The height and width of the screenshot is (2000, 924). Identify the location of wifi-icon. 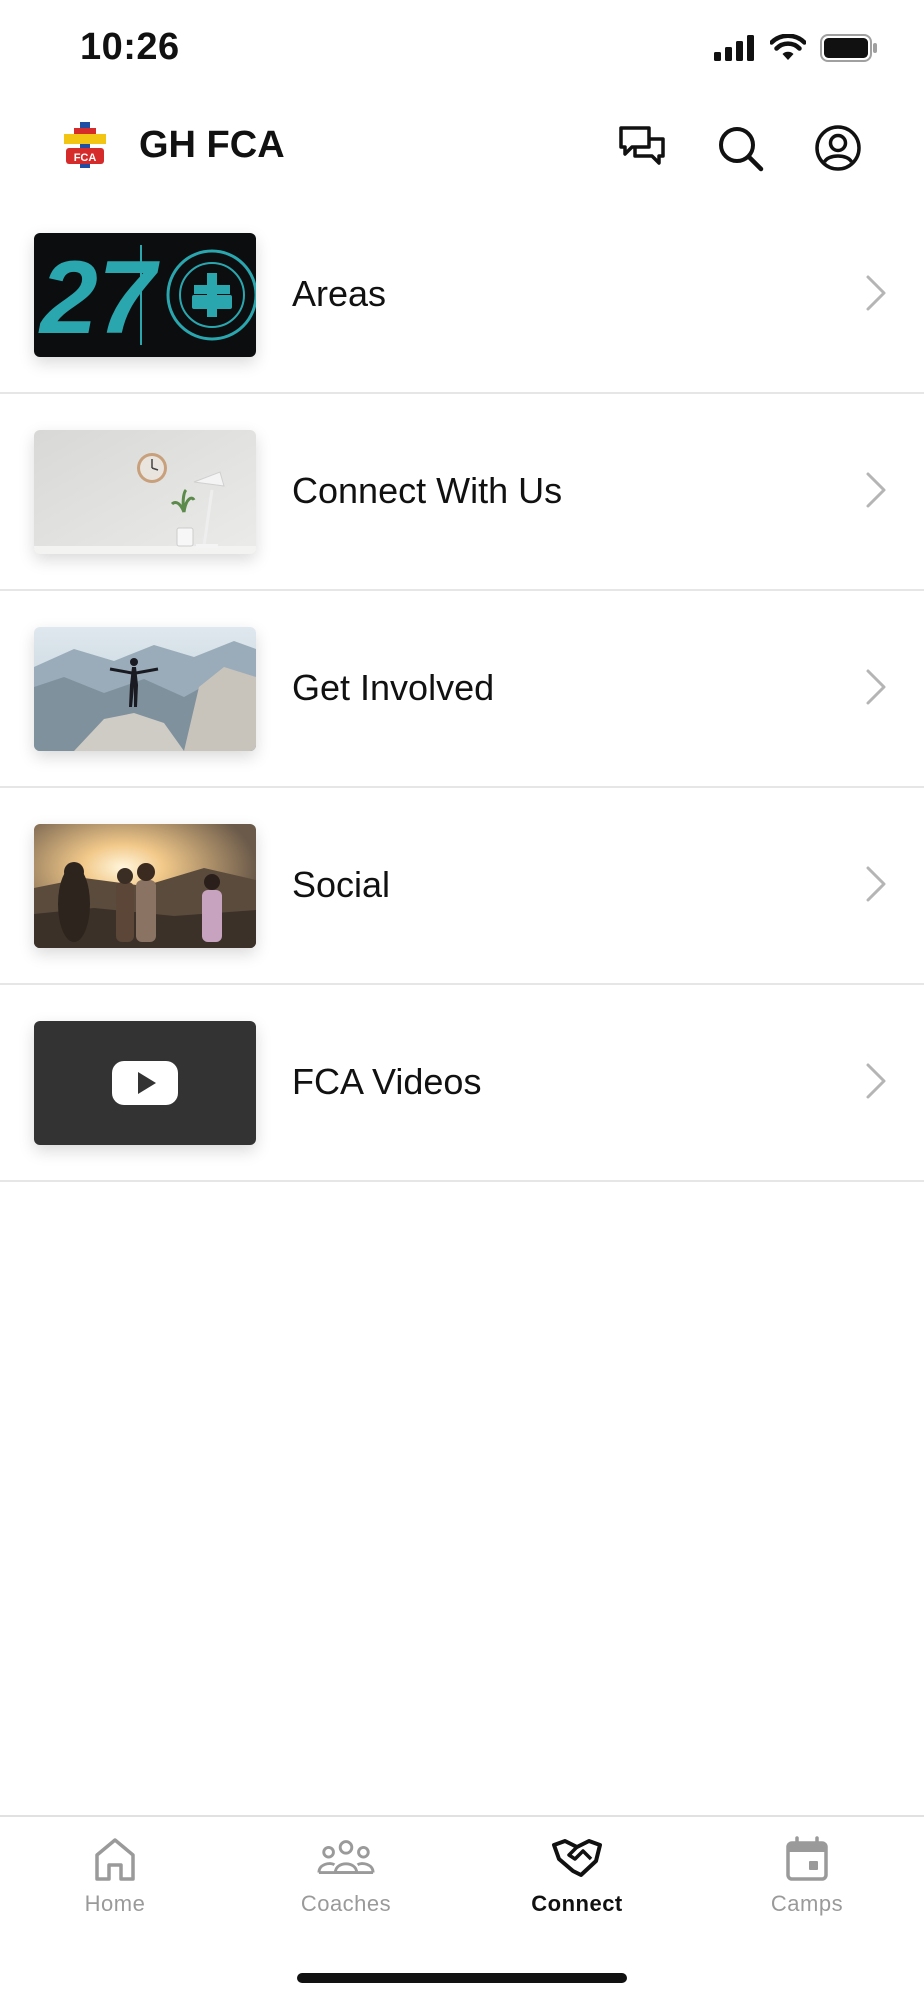
(788, 47).